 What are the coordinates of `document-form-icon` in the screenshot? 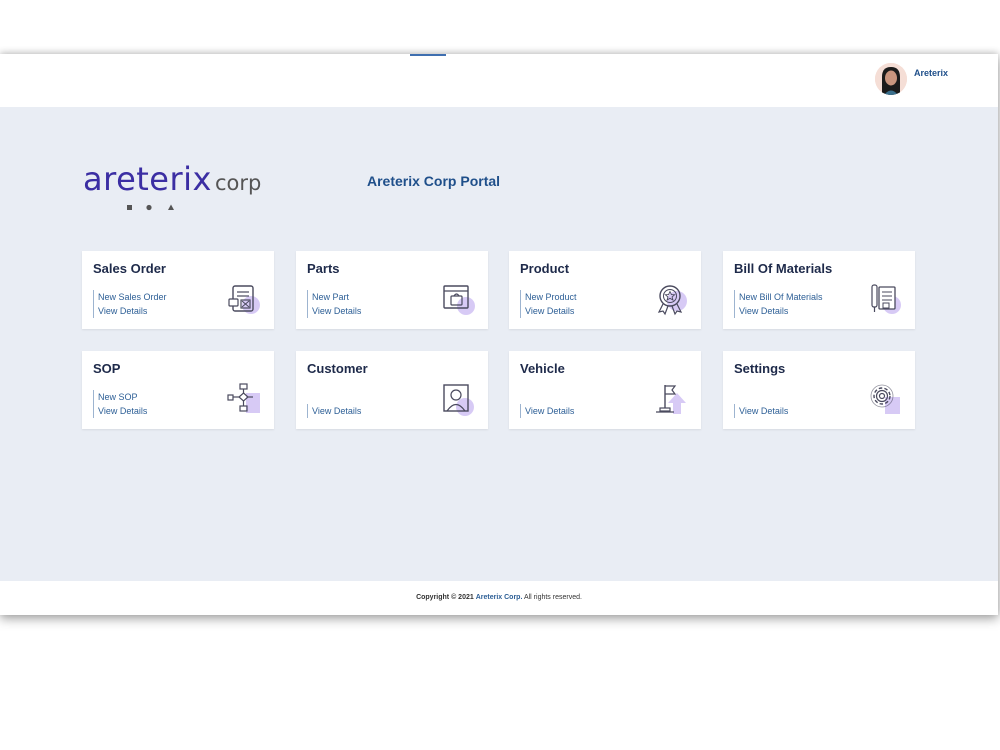 It's located at (244, 299).